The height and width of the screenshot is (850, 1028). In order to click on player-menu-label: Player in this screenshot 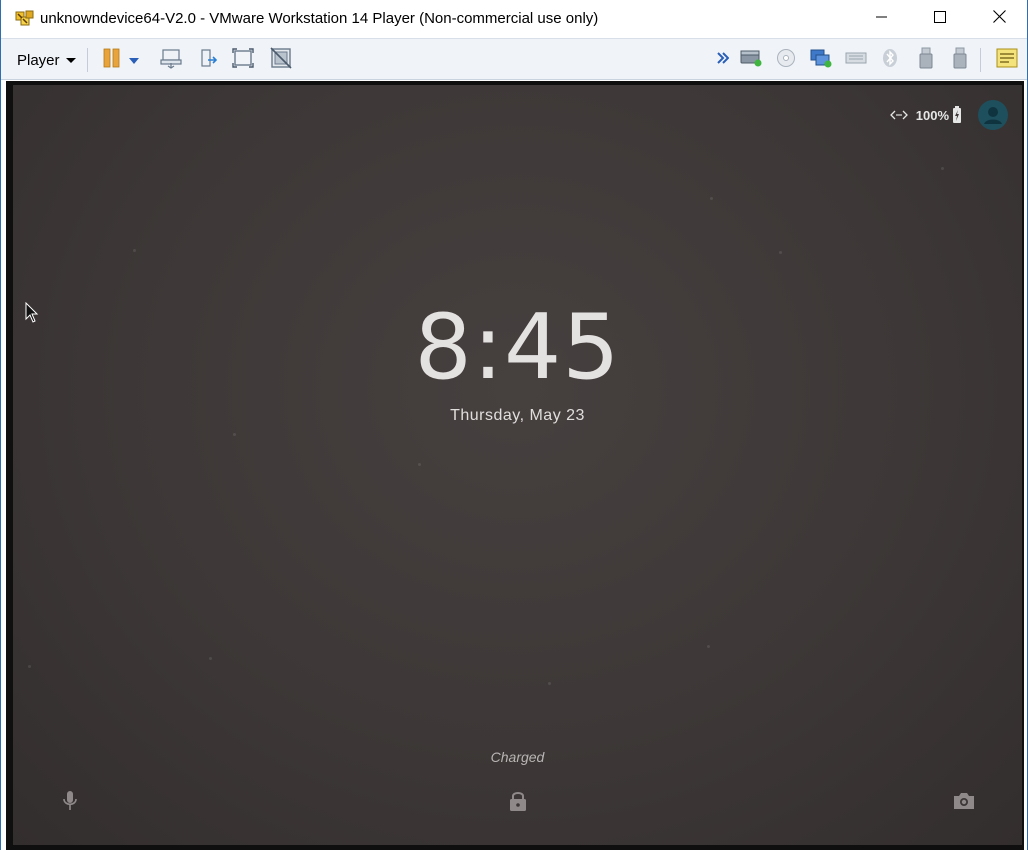, I will do `click(38, 60)`.